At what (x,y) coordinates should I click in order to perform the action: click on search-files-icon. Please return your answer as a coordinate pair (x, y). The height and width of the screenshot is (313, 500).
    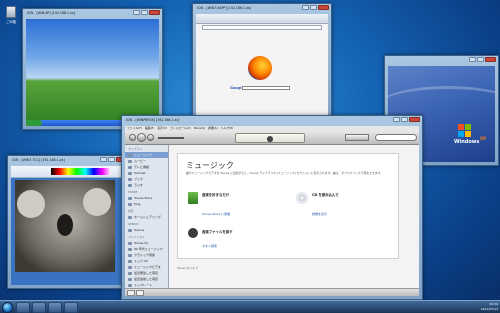
    Looking at the image, I should click on (193, 233).